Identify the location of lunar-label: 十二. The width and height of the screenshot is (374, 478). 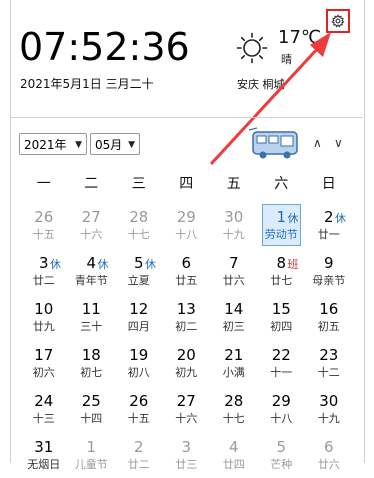
(328, 372).